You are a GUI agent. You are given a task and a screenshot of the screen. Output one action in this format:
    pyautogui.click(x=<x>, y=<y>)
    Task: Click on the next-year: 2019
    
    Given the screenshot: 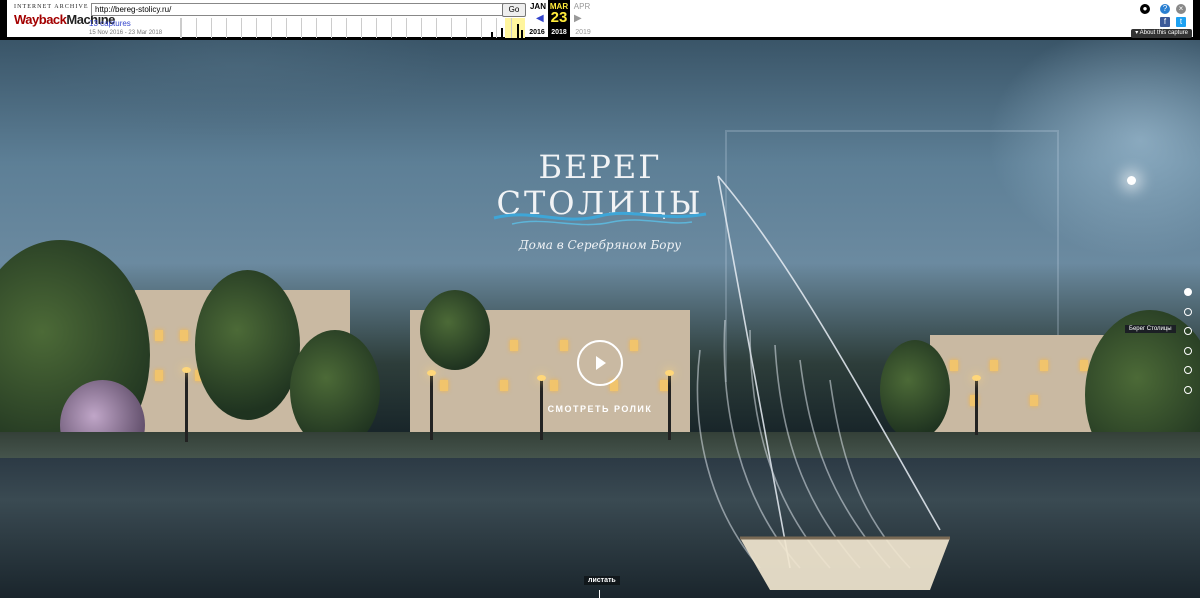 What is the action you would take?
    pyautogui.click(x=583, y=32)
    